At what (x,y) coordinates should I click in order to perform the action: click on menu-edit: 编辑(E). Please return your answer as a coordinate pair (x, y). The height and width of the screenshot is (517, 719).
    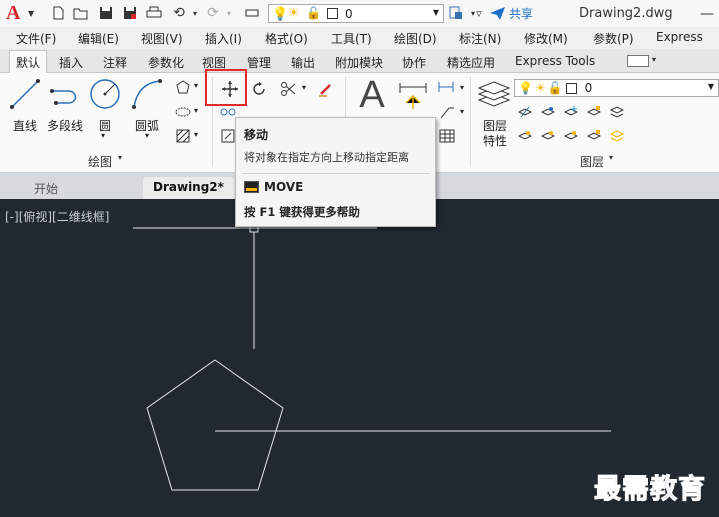
    Looking at the image, I should click on (98, 38).